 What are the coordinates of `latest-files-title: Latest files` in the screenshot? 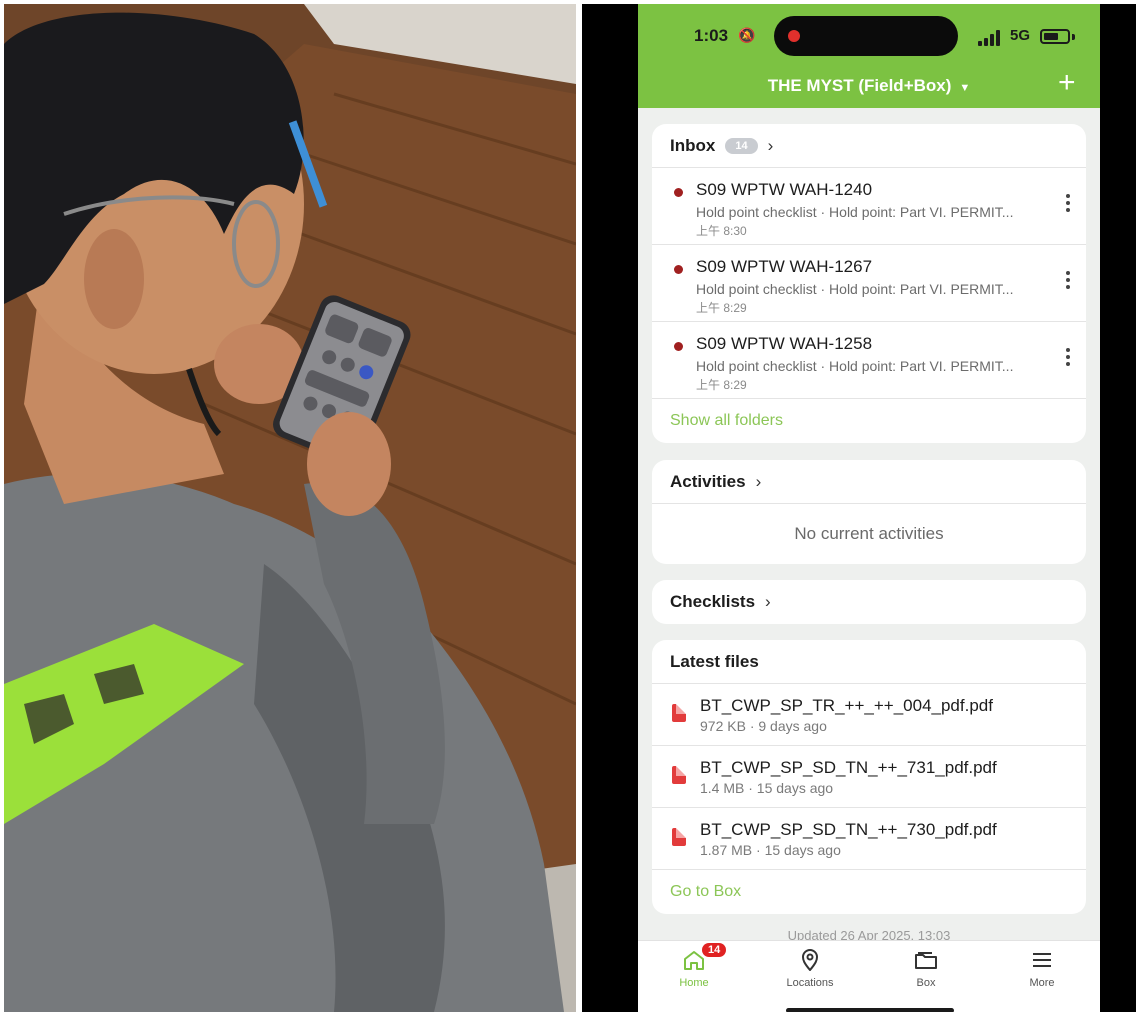 It's located at (714, 661).